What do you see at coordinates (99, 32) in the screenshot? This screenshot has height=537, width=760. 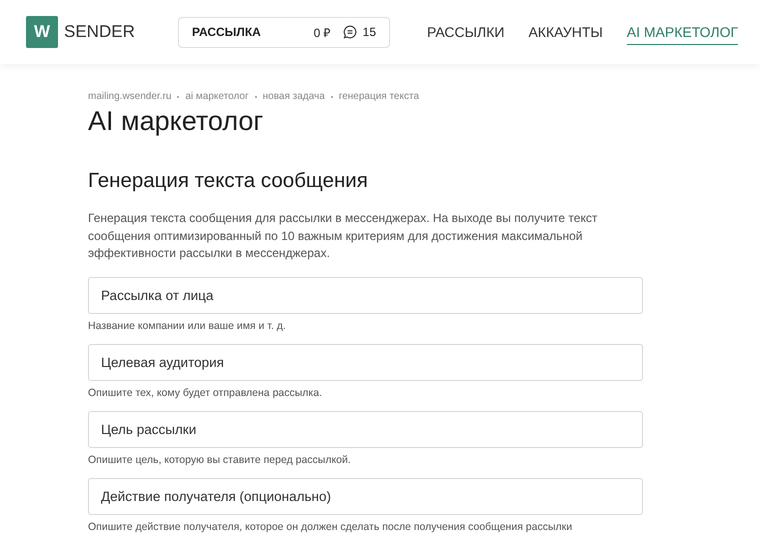 I see `logo-text: SENDER` at bounding box center [99, 32].